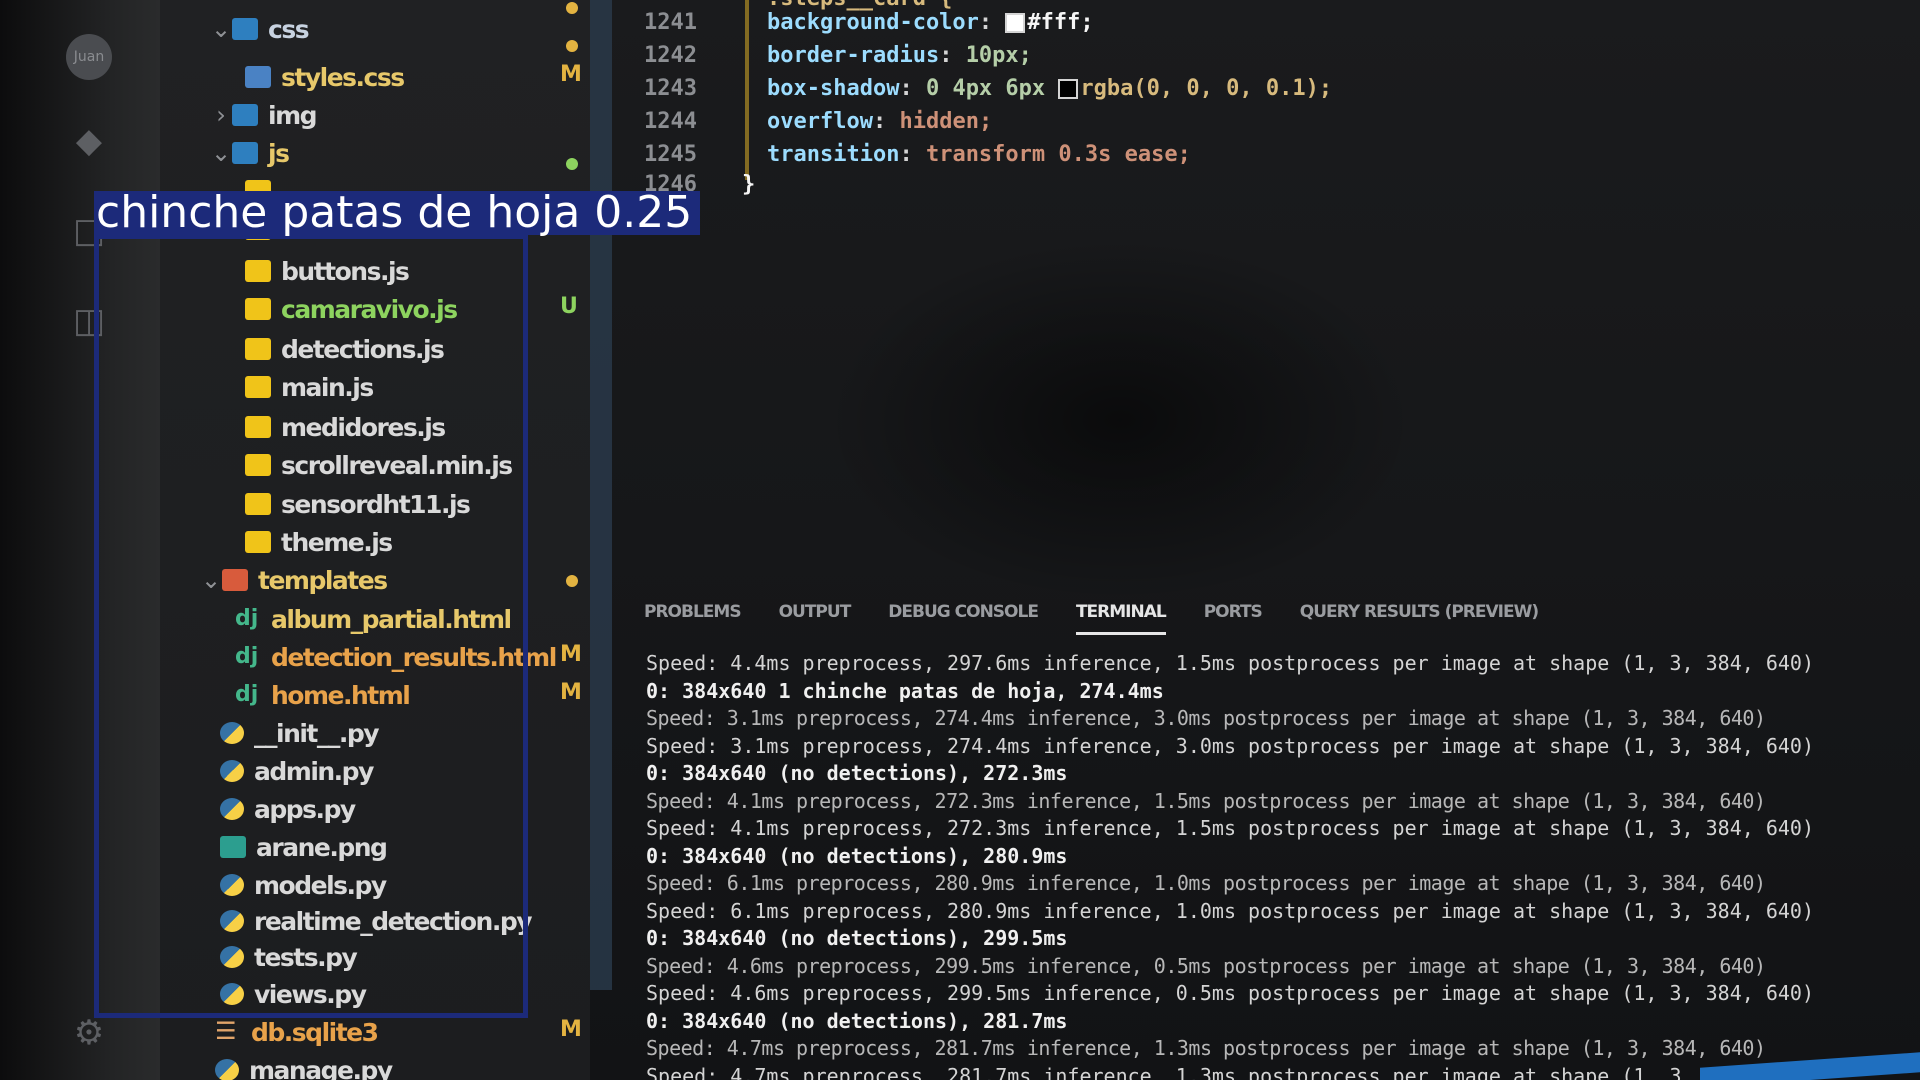  What do you see at coordinates (820, 121) in the screenshot?
I see `css-property: overflow` at bounding box center [820, 121].